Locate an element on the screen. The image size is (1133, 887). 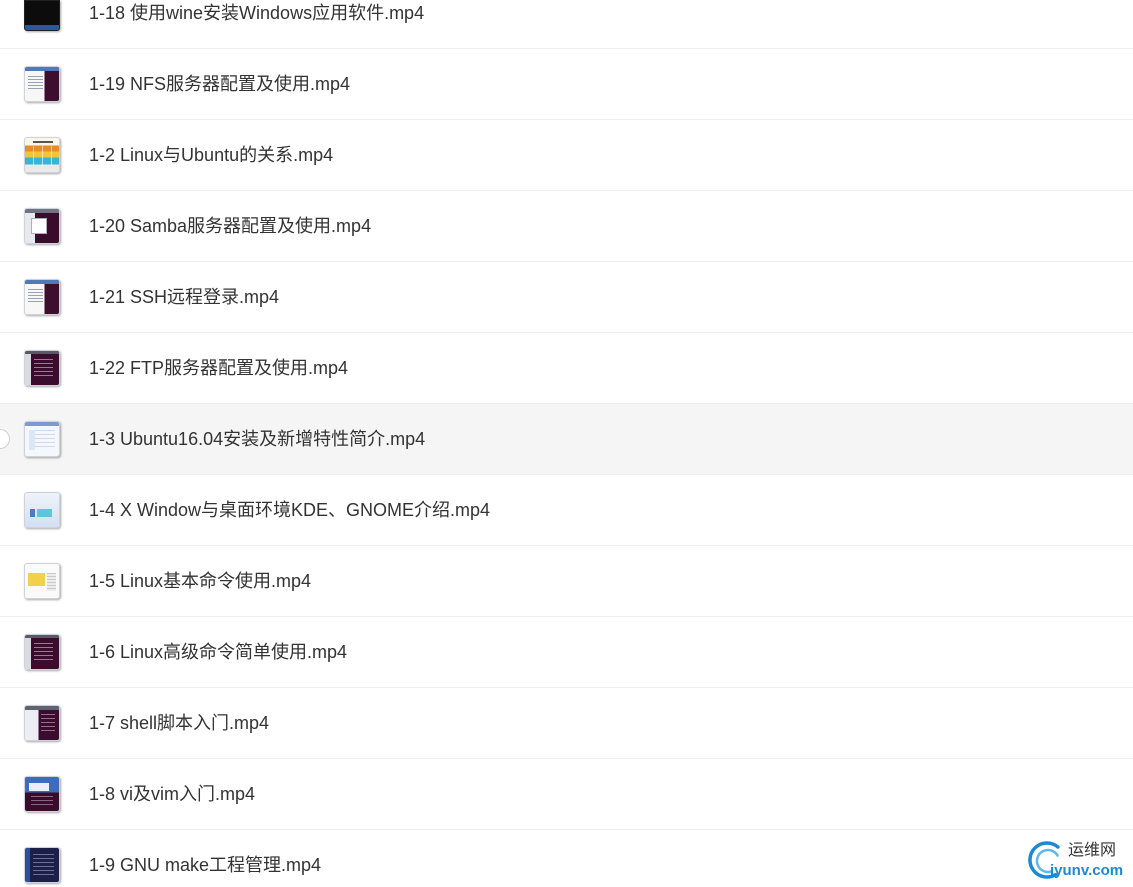
watermark-domain: iyunv.com is located at coordinates (1087, 870).